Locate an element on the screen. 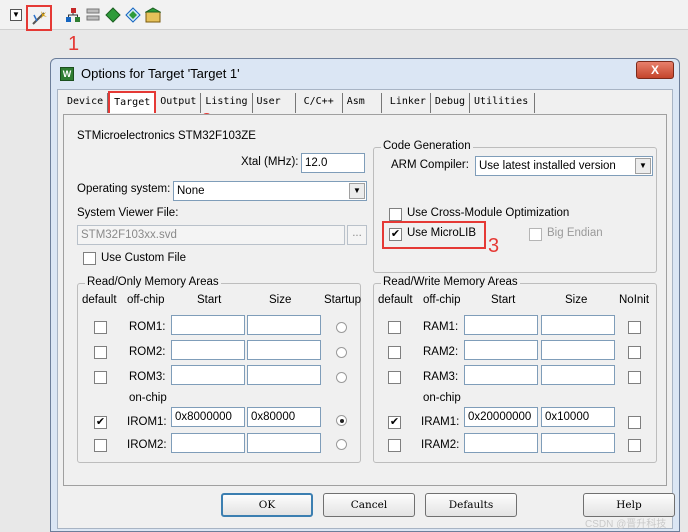  irom1-default-checkbox: ✔ is located at coordinates (100, 422).